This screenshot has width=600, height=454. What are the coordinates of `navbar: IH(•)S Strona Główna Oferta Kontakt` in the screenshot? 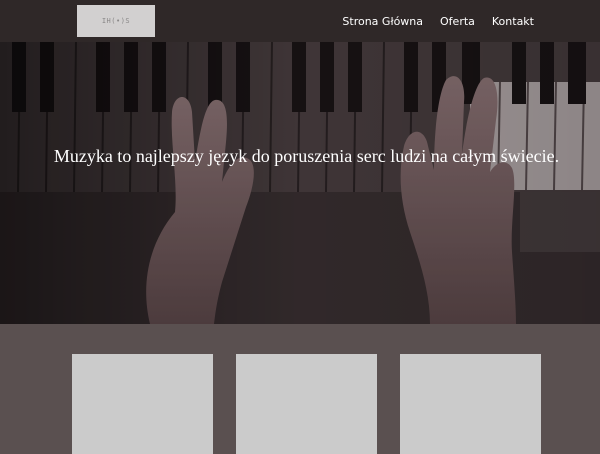 It's located at (300, 21).